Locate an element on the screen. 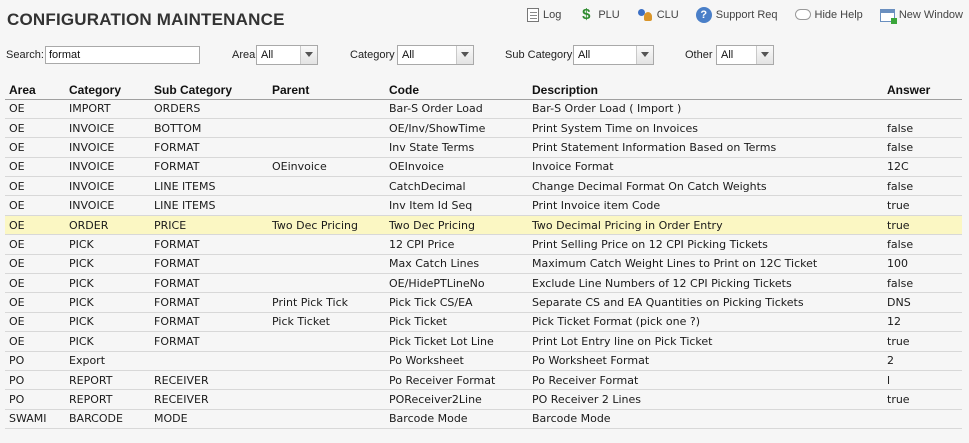 The image size is (969, 443). hide-help-label: Hide Help is located at coordinates (838, 15).